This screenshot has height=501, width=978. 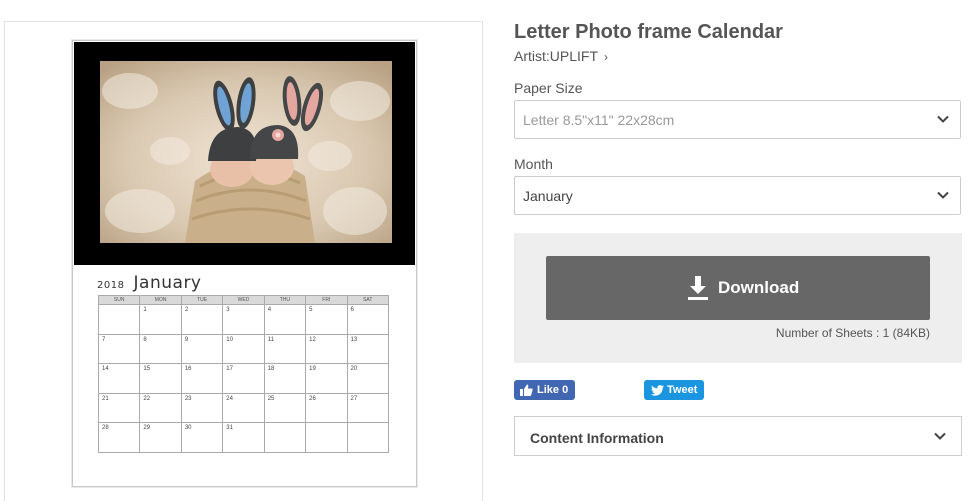 I want to click on week-row: 21 22 23 24 25 26 27, so click(x=243, y=408).